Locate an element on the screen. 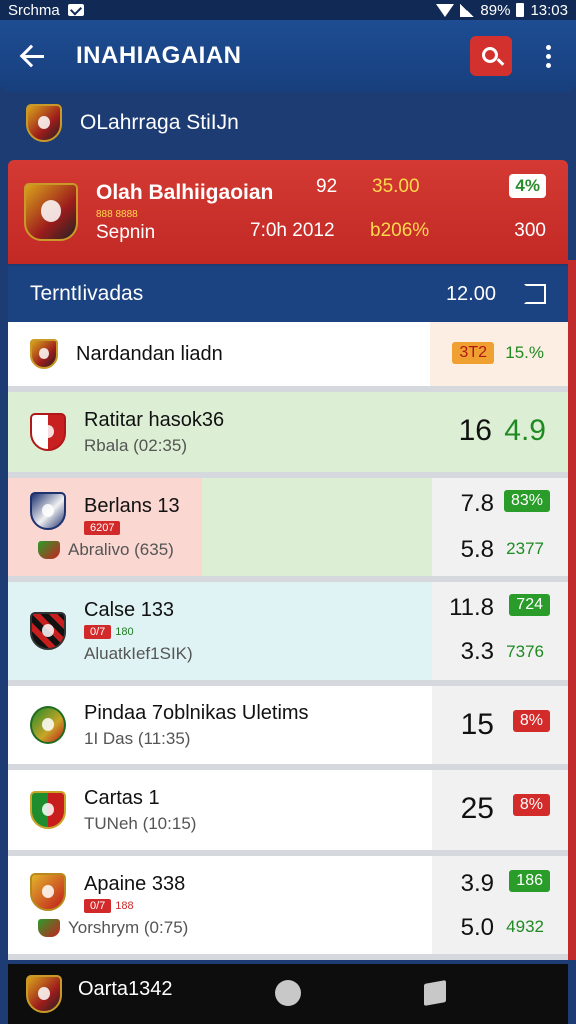 The width and height of the screenshot is (576, 1024). overflow-menu-icon is located at coordinates (548, 56).